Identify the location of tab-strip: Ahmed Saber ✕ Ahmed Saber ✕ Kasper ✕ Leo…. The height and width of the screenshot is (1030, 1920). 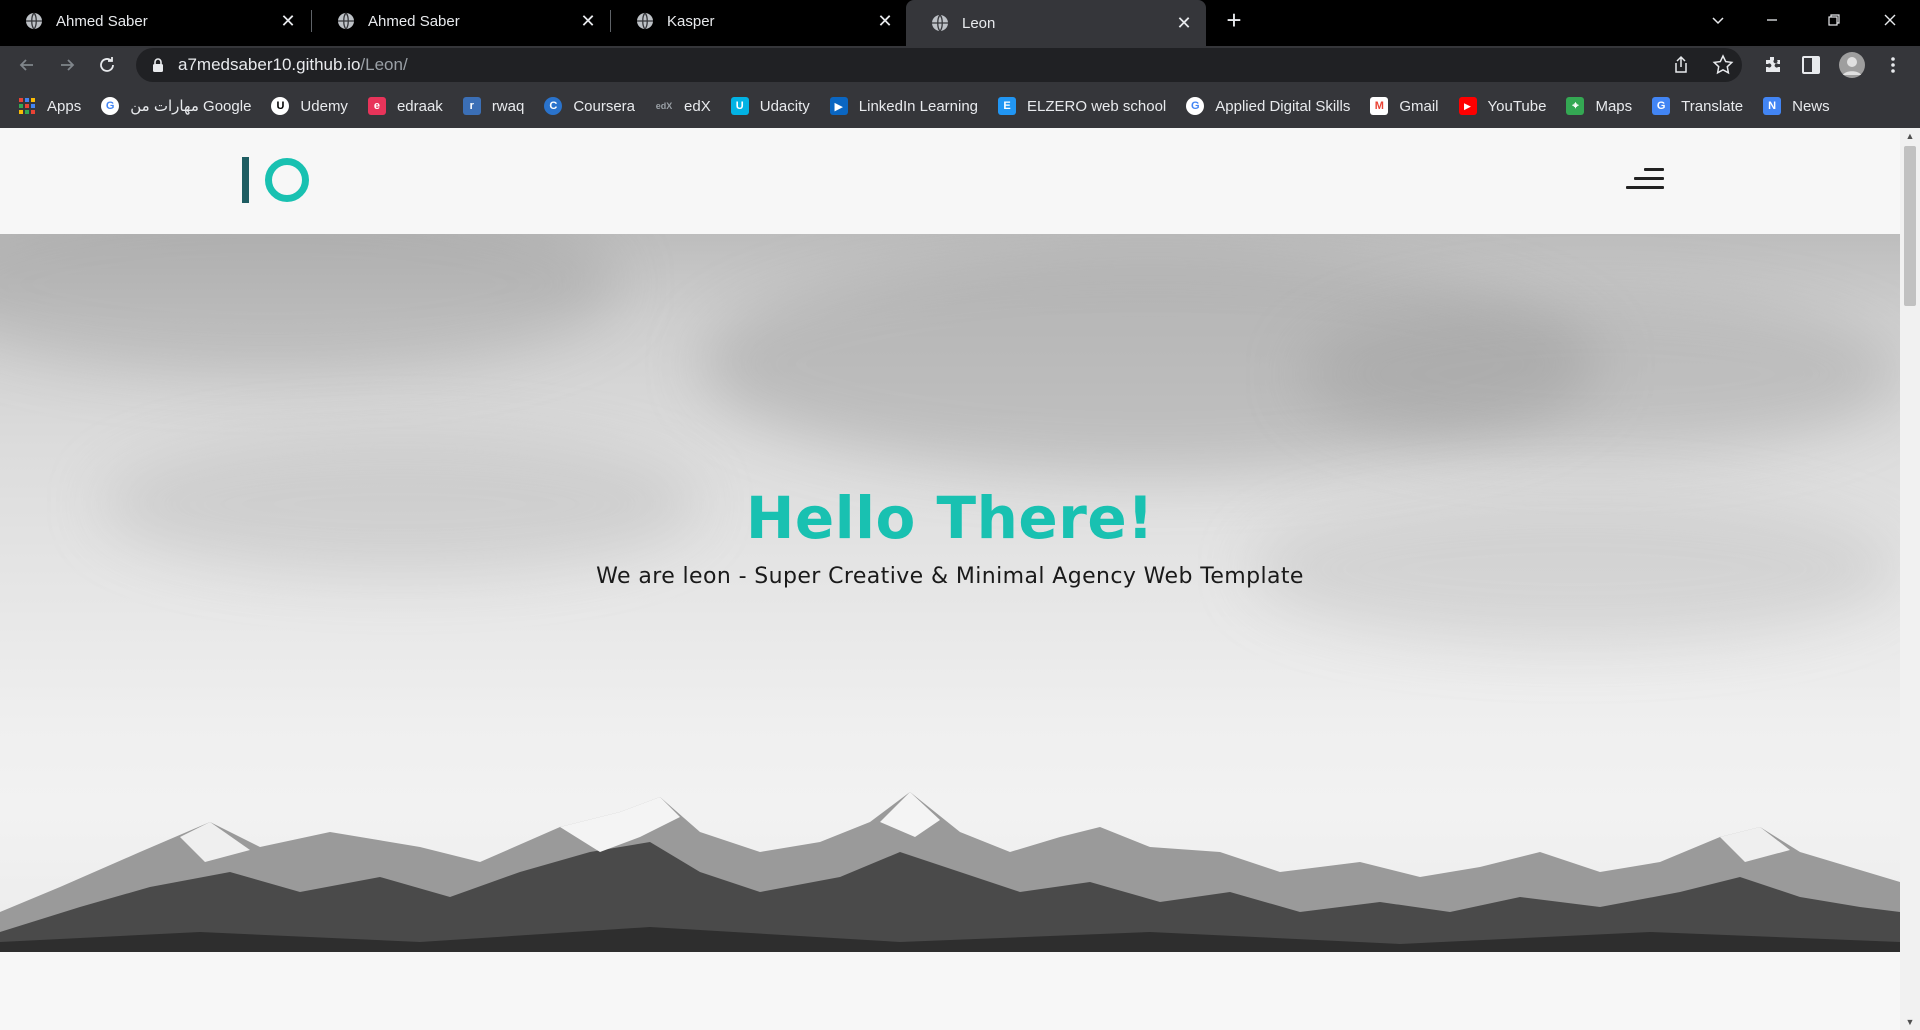
(960, 23).